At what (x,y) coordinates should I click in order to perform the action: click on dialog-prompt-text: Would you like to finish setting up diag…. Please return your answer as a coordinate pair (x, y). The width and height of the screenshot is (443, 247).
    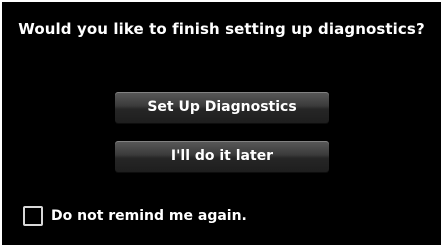
    Looking at the image, I should click on (221, 29).